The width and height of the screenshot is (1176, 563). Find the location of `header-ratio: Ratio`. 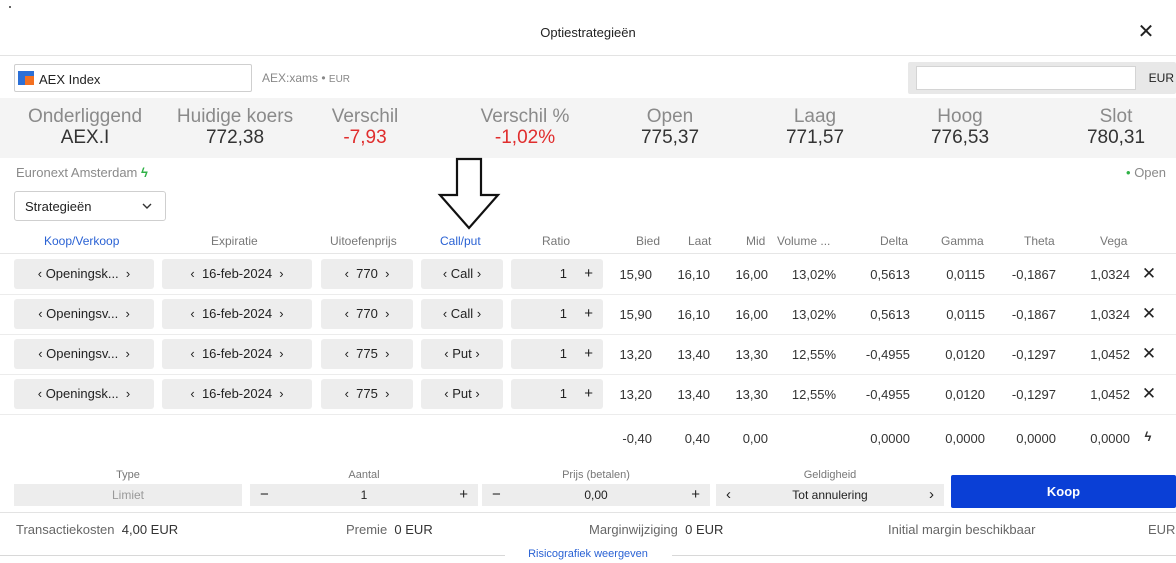

header-ratio: Ratio is located at coordinates (556, 241).